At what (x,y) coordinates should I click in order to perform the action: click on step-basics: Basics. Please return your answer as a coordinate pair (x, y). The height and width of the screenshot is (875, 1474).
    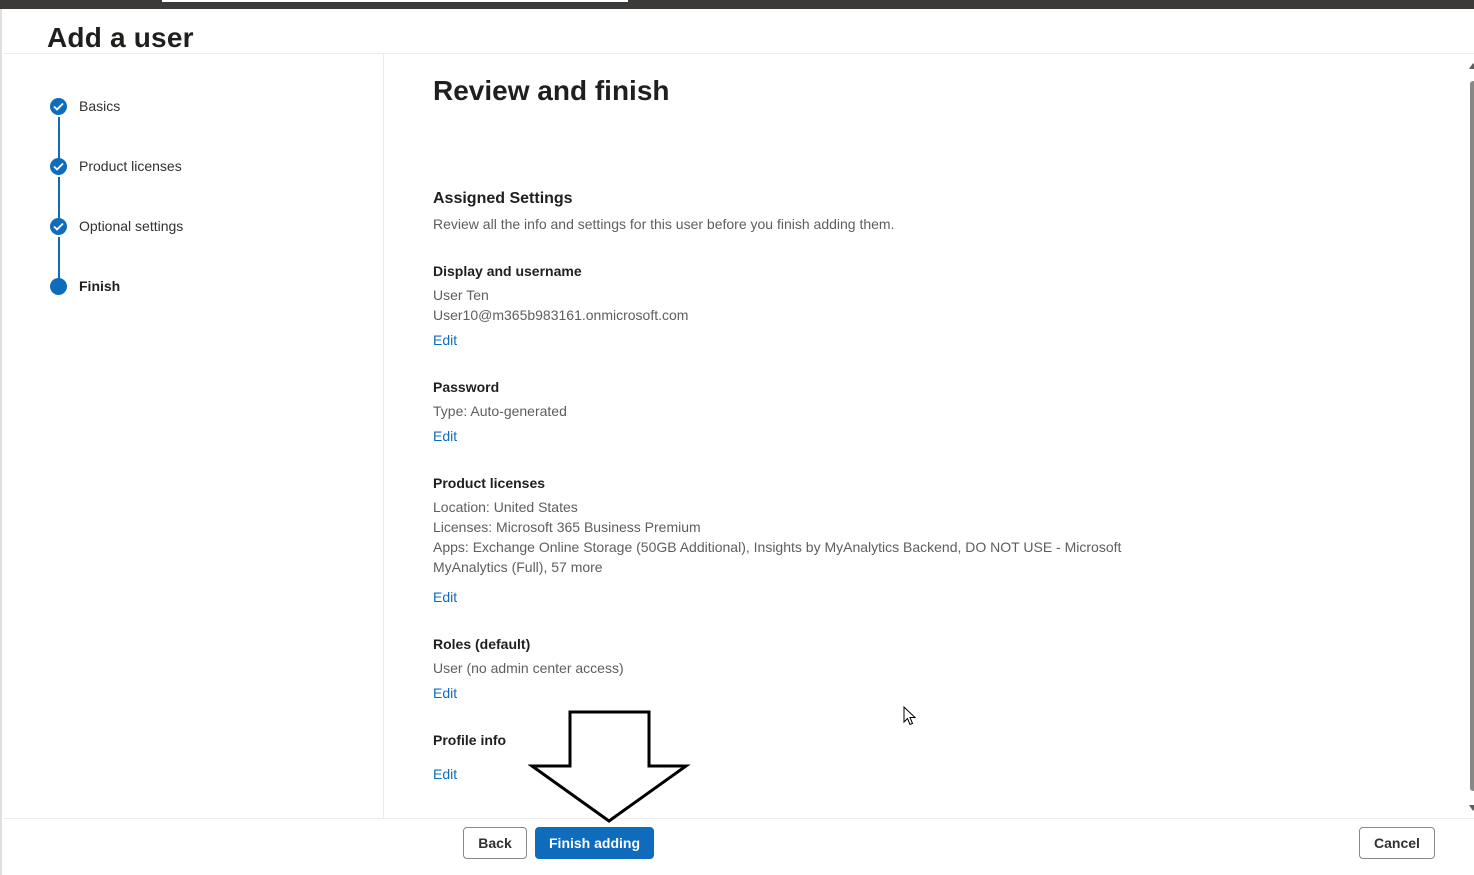
    Looking at the image, I should click on (85, 106).